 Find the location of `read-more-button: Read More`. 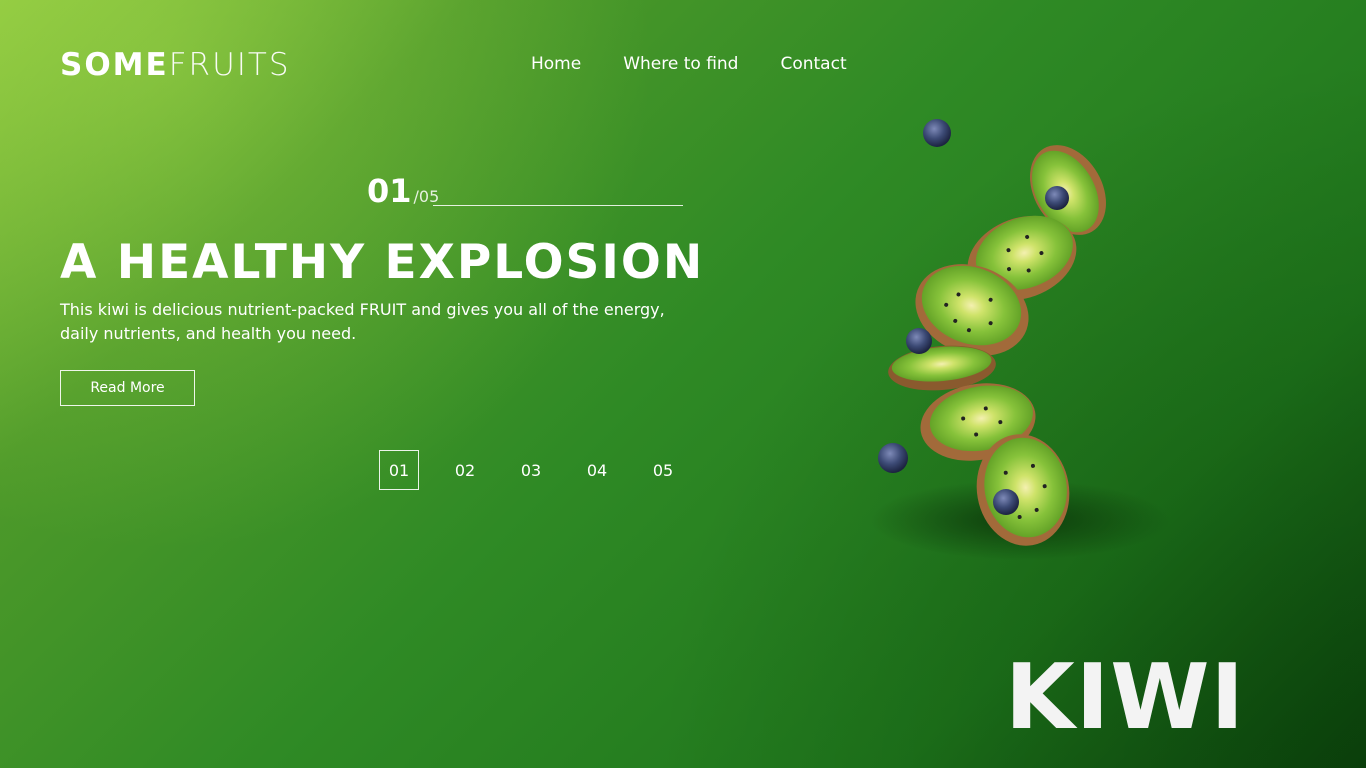

read-more-button: Read More is located at coordinates (127, 388).